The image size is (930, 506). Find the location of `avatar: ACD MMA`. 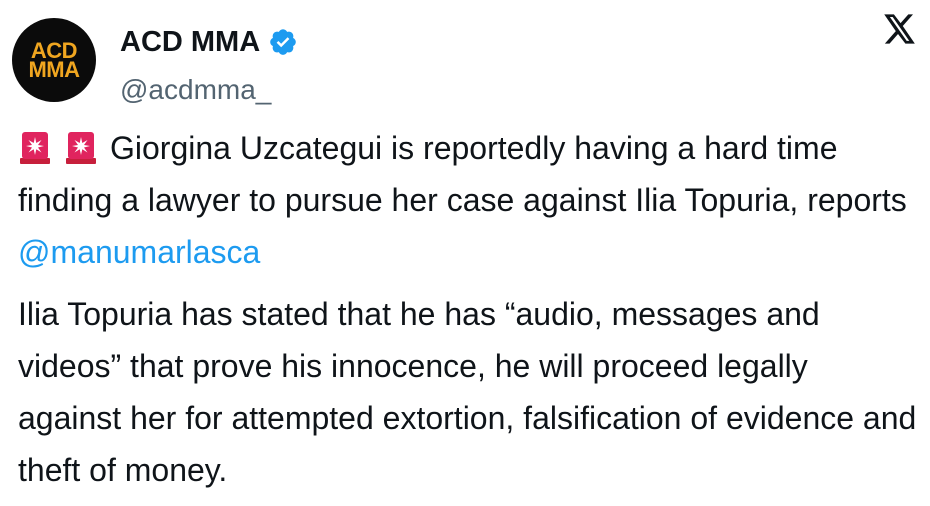

avatar: ACD MMA is located at coordinates (54, 60).